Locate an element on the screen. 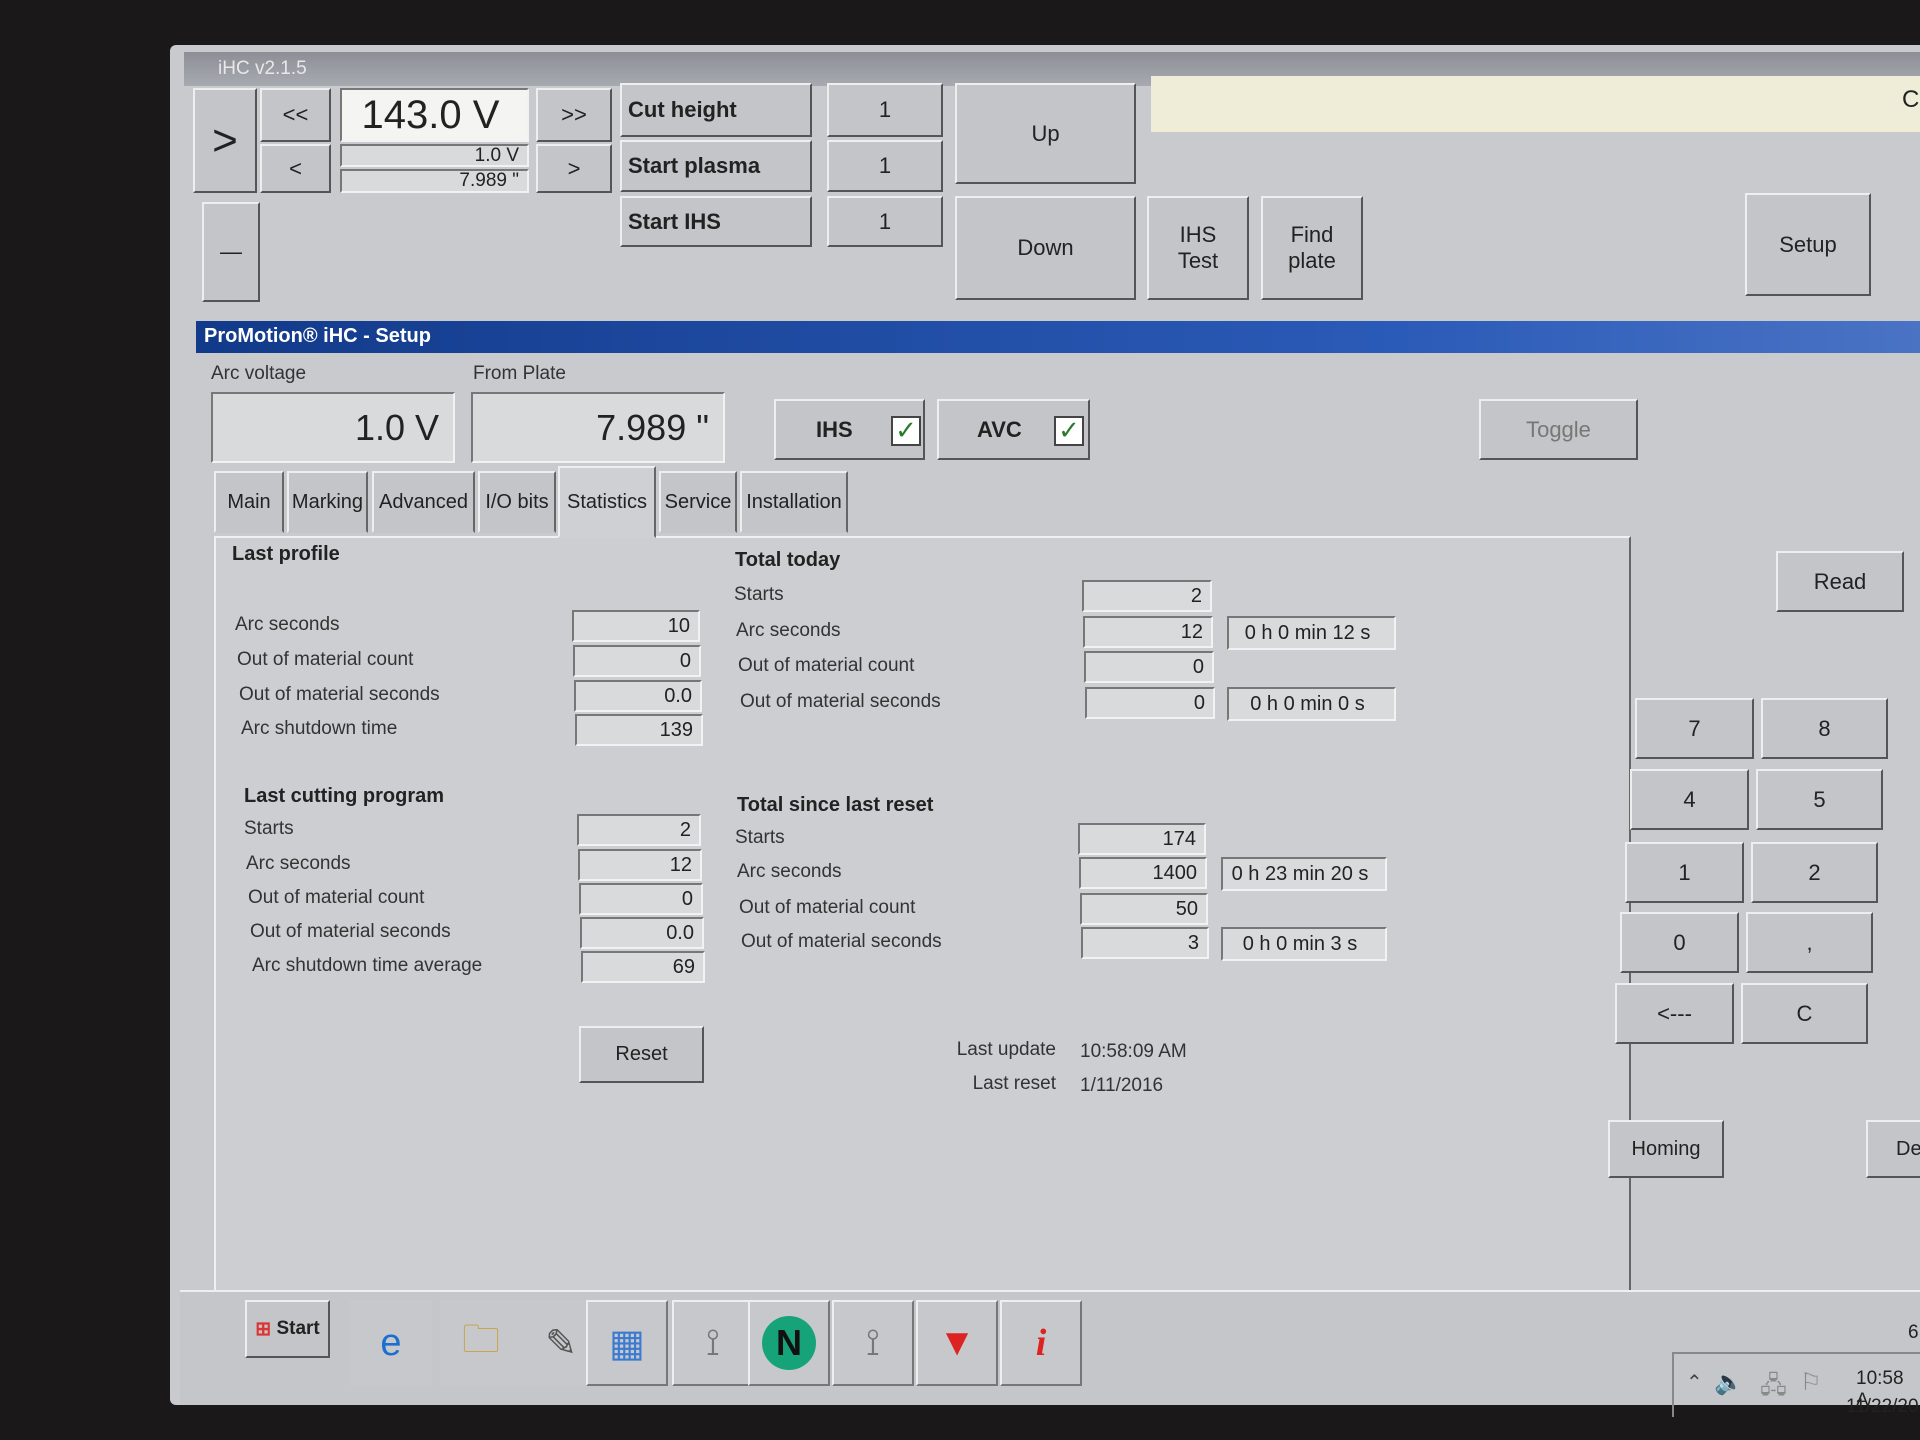 This screenshot has width=1920, height=1440. start-label: Start is located at coordinates (298, 1328).